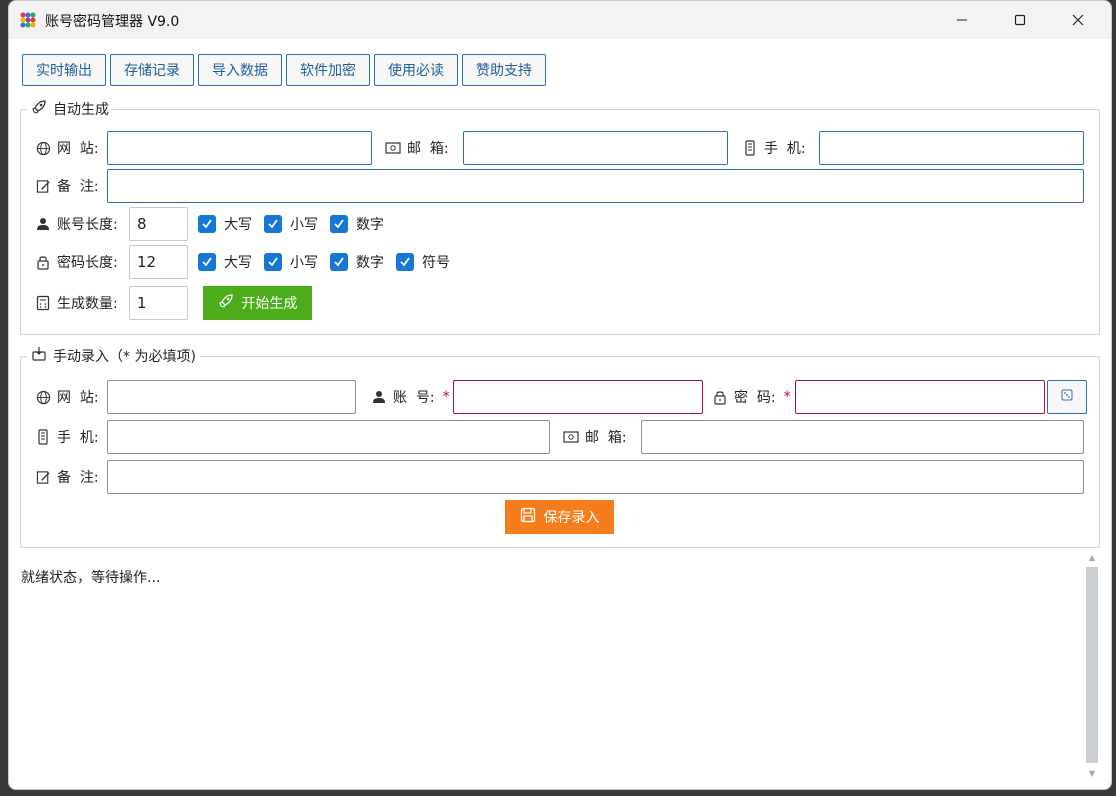 The height and width of the screenshot is (796, 1116). I want to click on account-digits-checkbox: 数字, so click(357, 224).